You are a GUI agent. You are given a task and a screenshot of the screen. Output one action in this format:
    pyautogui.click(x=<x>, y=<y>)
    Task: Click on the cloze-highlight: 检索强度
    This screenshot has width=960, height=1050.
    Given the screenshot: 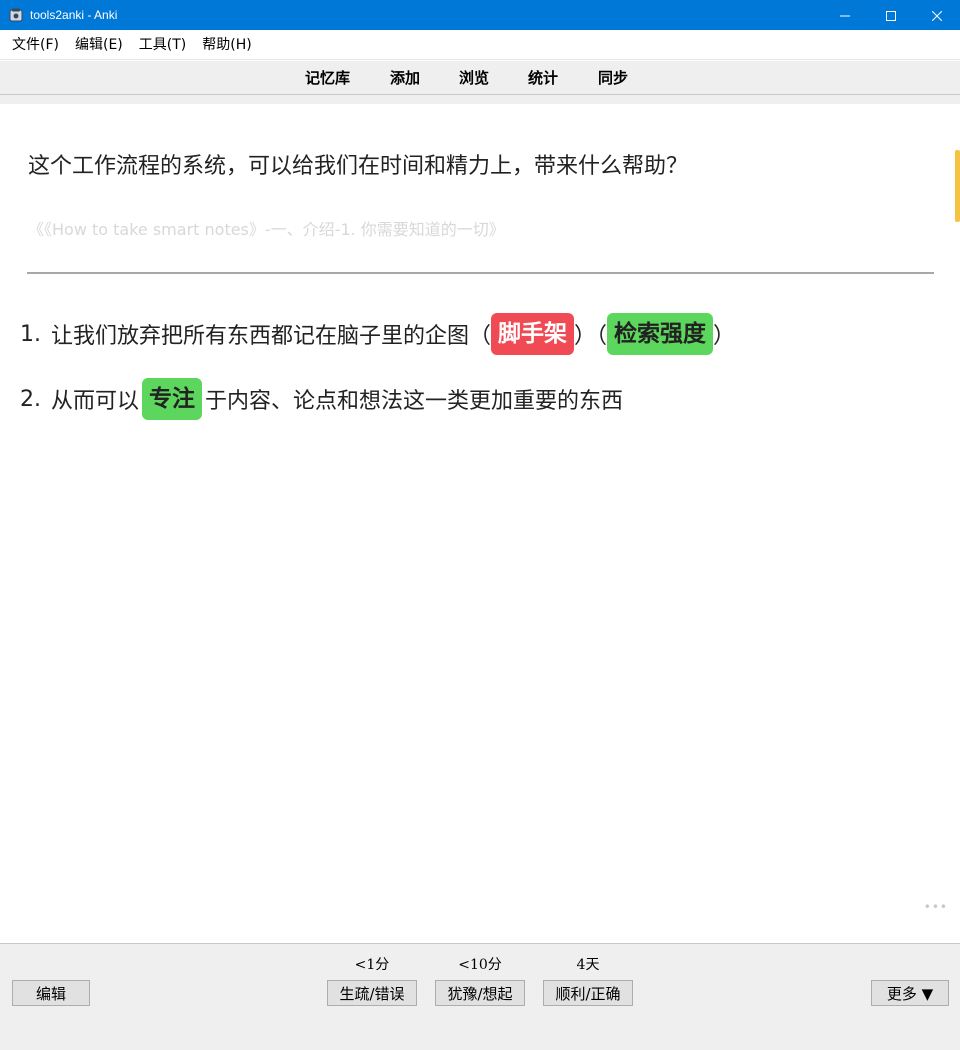 What is the action you would take?
    pyautogui.click(x=660, y=334)
    